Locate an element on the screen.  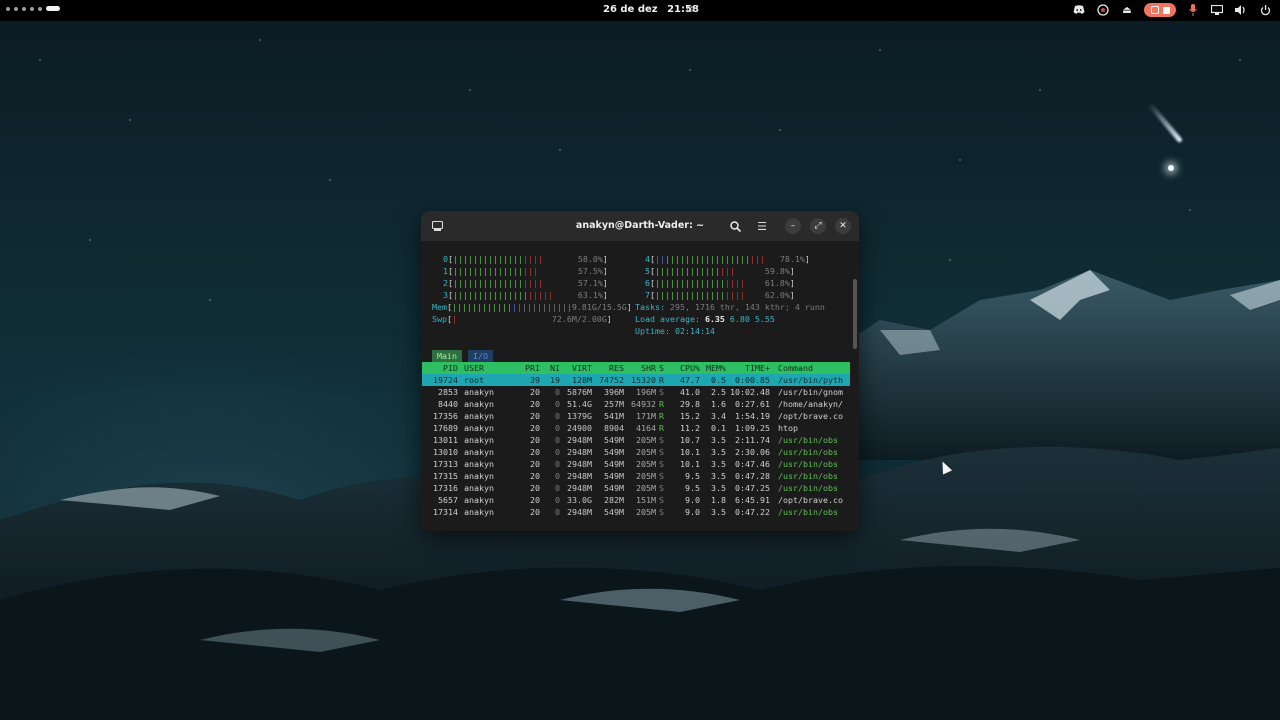
table-cell: 282M is located at coordinates (614, 500).